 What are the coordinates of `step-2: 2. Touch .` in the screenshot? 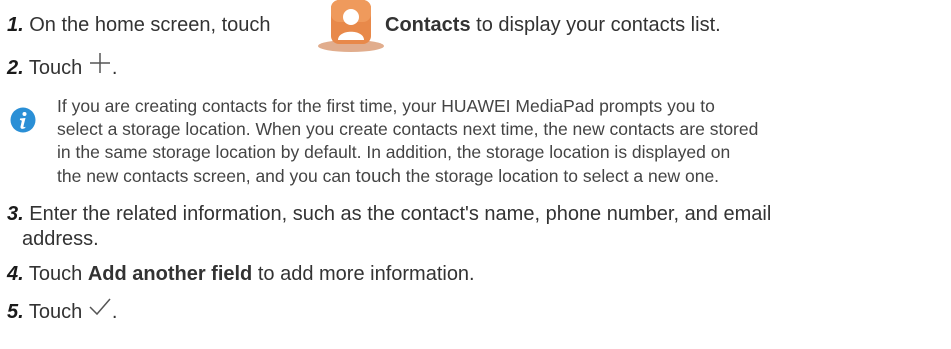 It's located at (62, 67).